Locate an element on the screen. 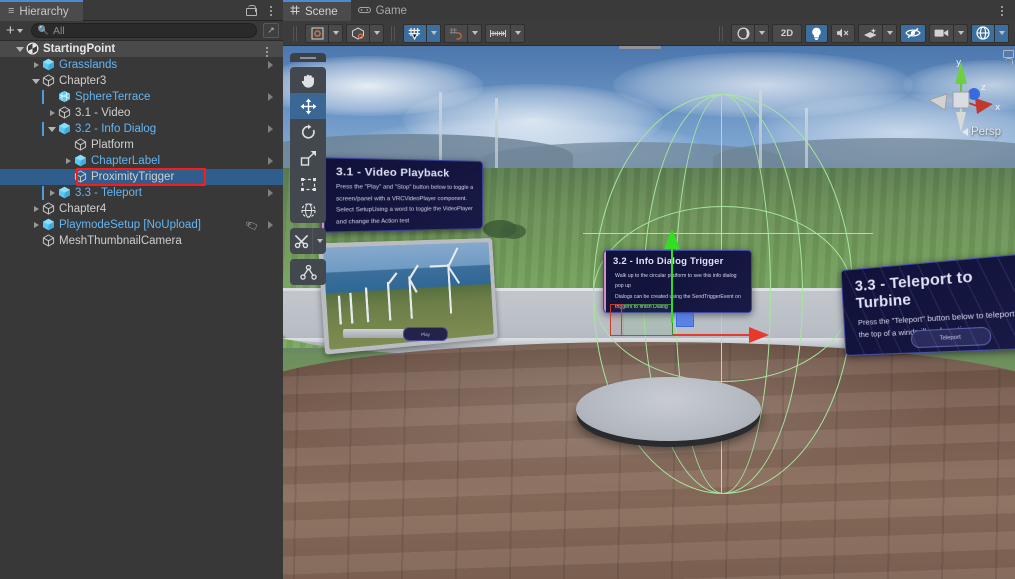 This screenshot has height=579, width=1015. increment-snapping-group is located at coordinates (505, 33).